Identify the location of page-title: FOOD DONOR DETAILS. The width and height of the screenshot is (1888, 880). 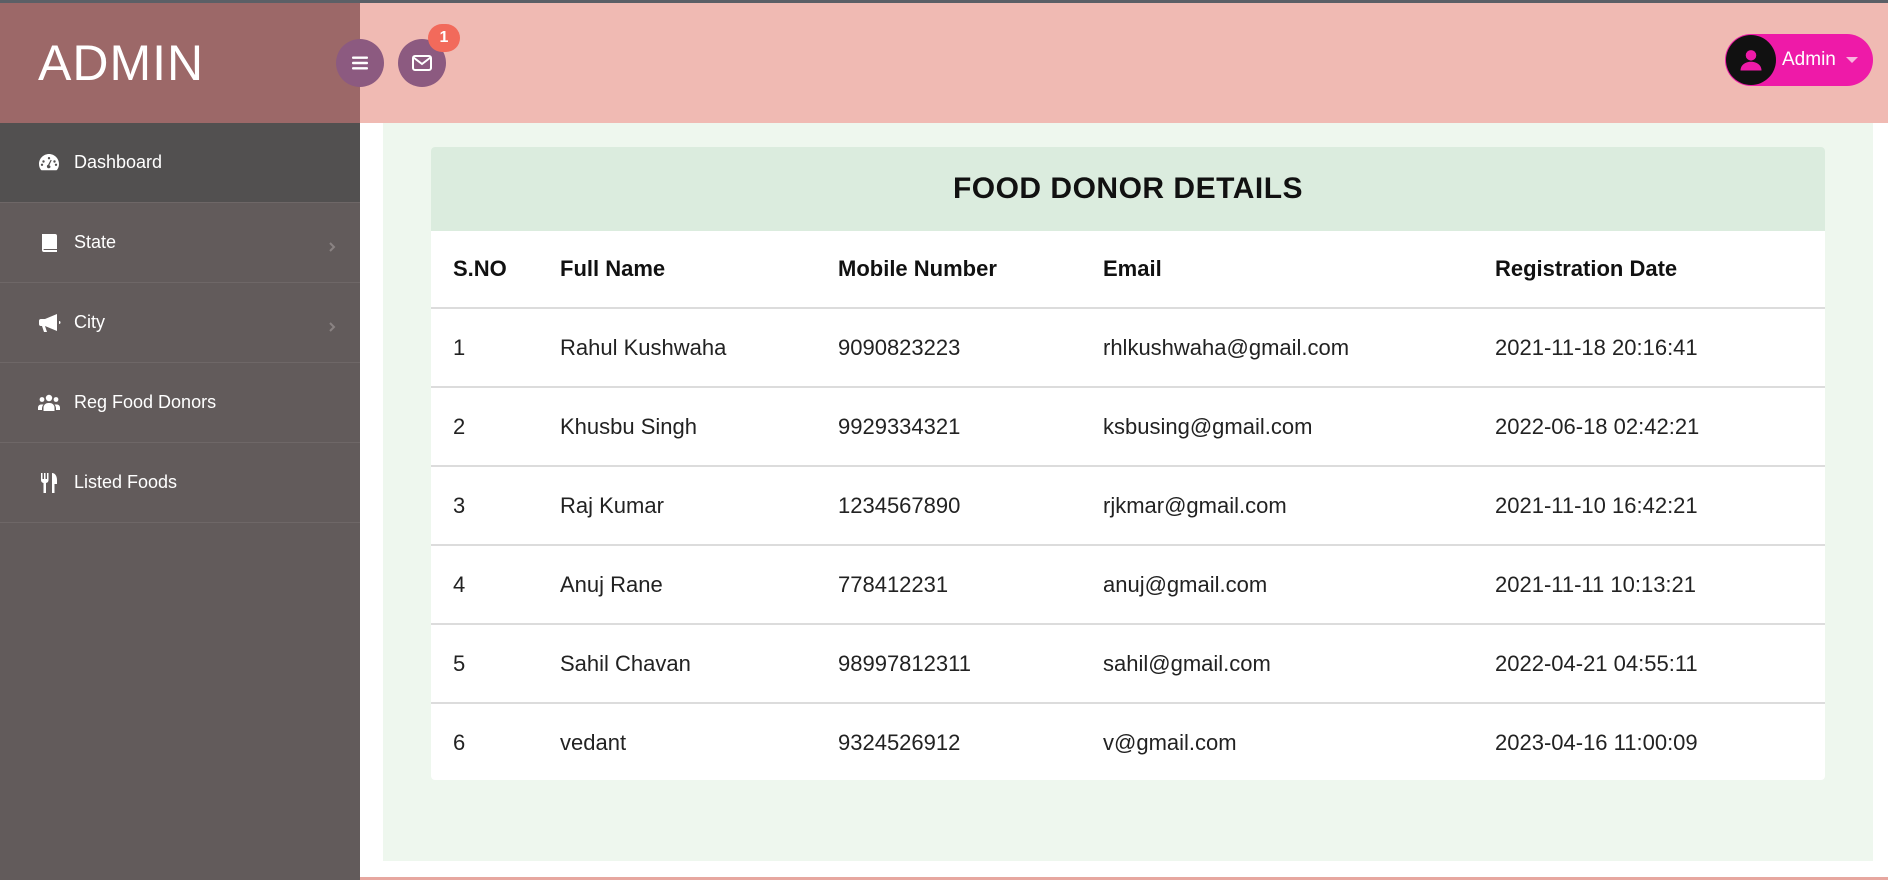
(1128, 188).